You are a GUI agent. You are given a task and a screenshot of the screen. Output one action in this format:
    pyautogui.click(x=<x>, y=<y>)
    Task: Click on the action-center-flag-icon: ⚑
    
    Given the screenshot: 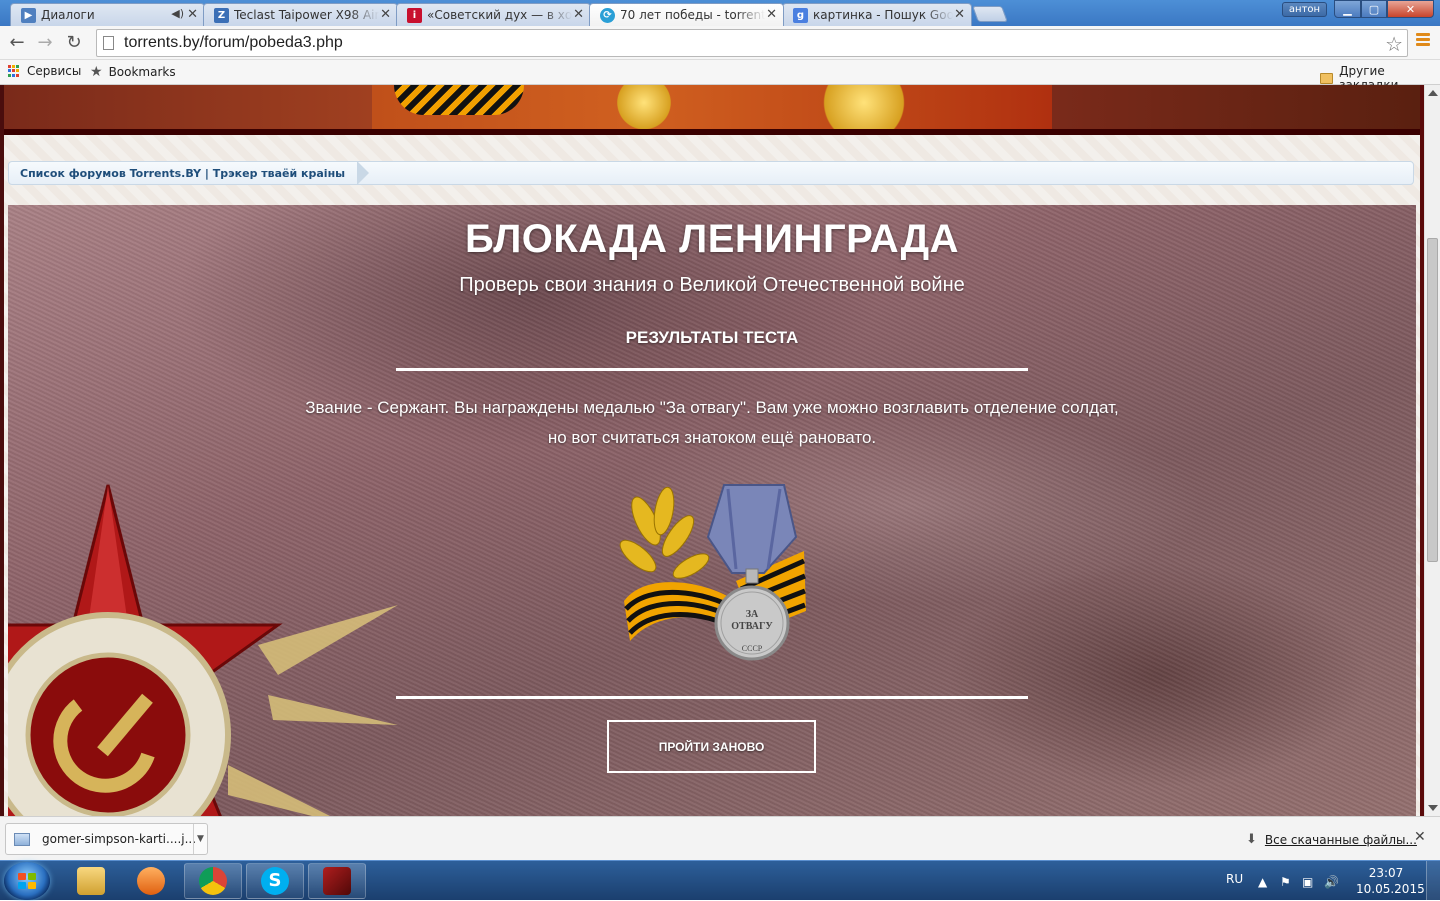 What is the action you would take?
    pyautogui.click(x=1287, y=882)
    